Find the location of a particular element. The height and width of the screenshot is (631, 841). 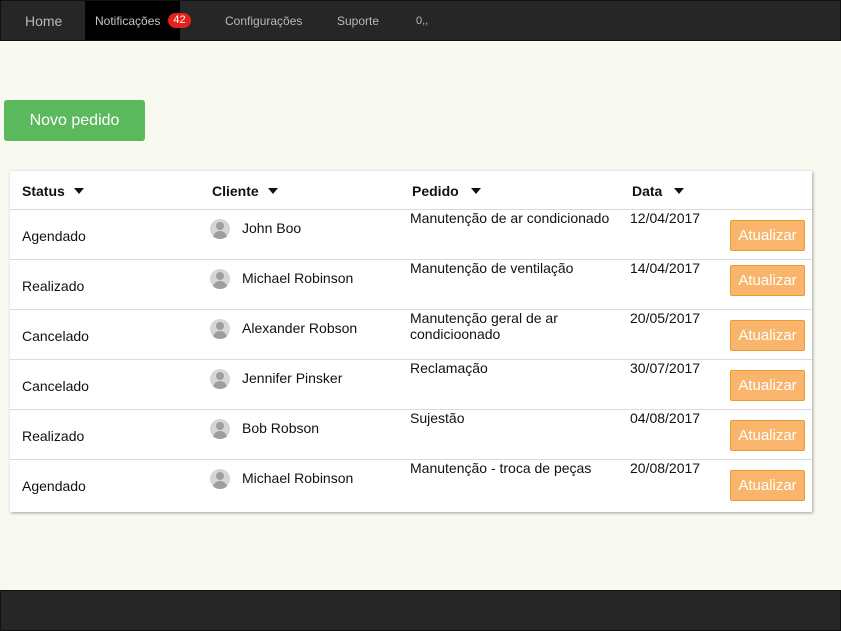

nav-support-link: Suporte is located at coordinates (376, 20).